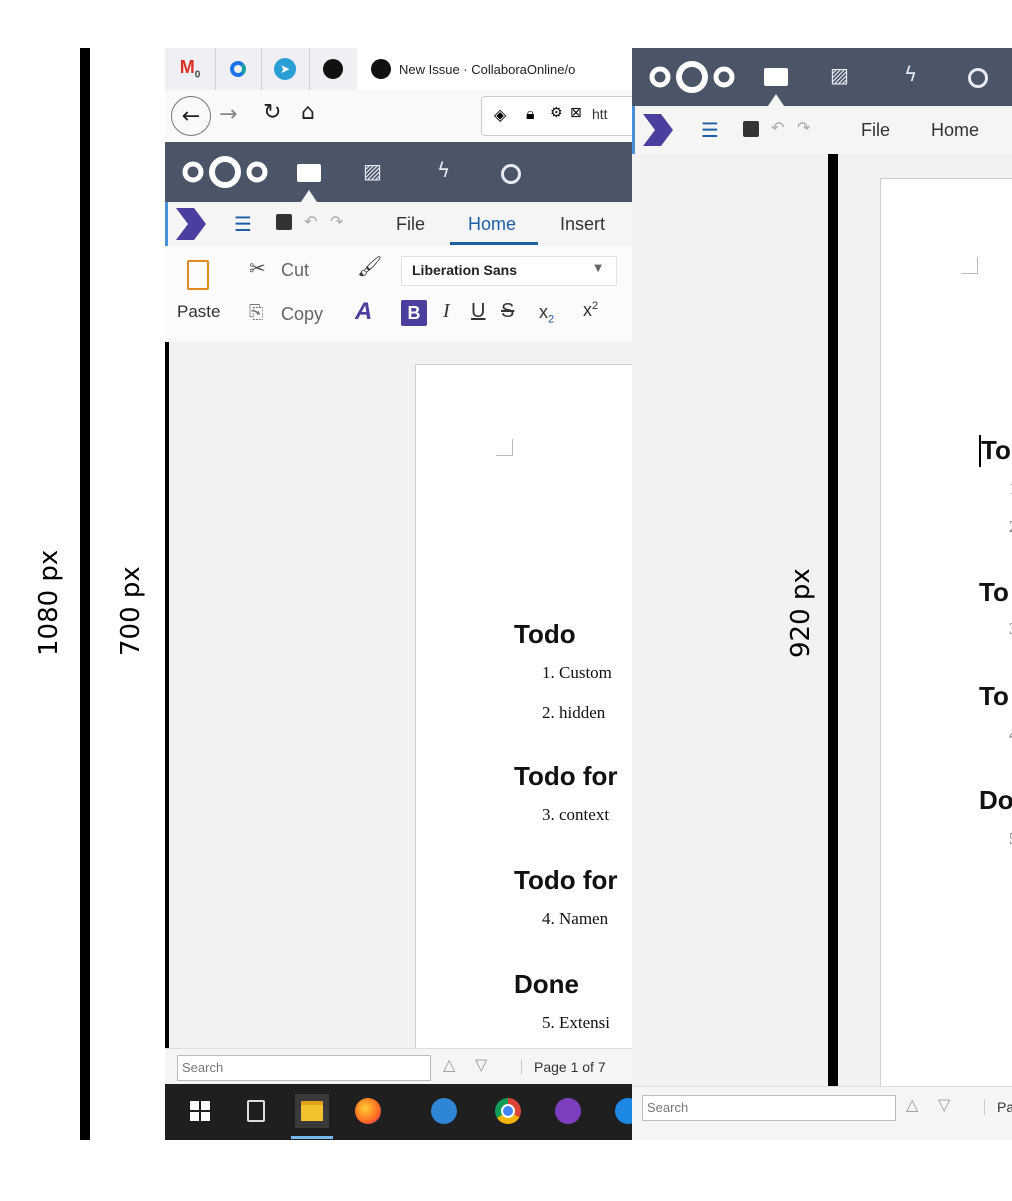 This screenshot has width=1012, height=1201. What do you see at coordinates (444, 1111) in the screenshot?
I see `mail-icon` at bounding box center [444, 1111].